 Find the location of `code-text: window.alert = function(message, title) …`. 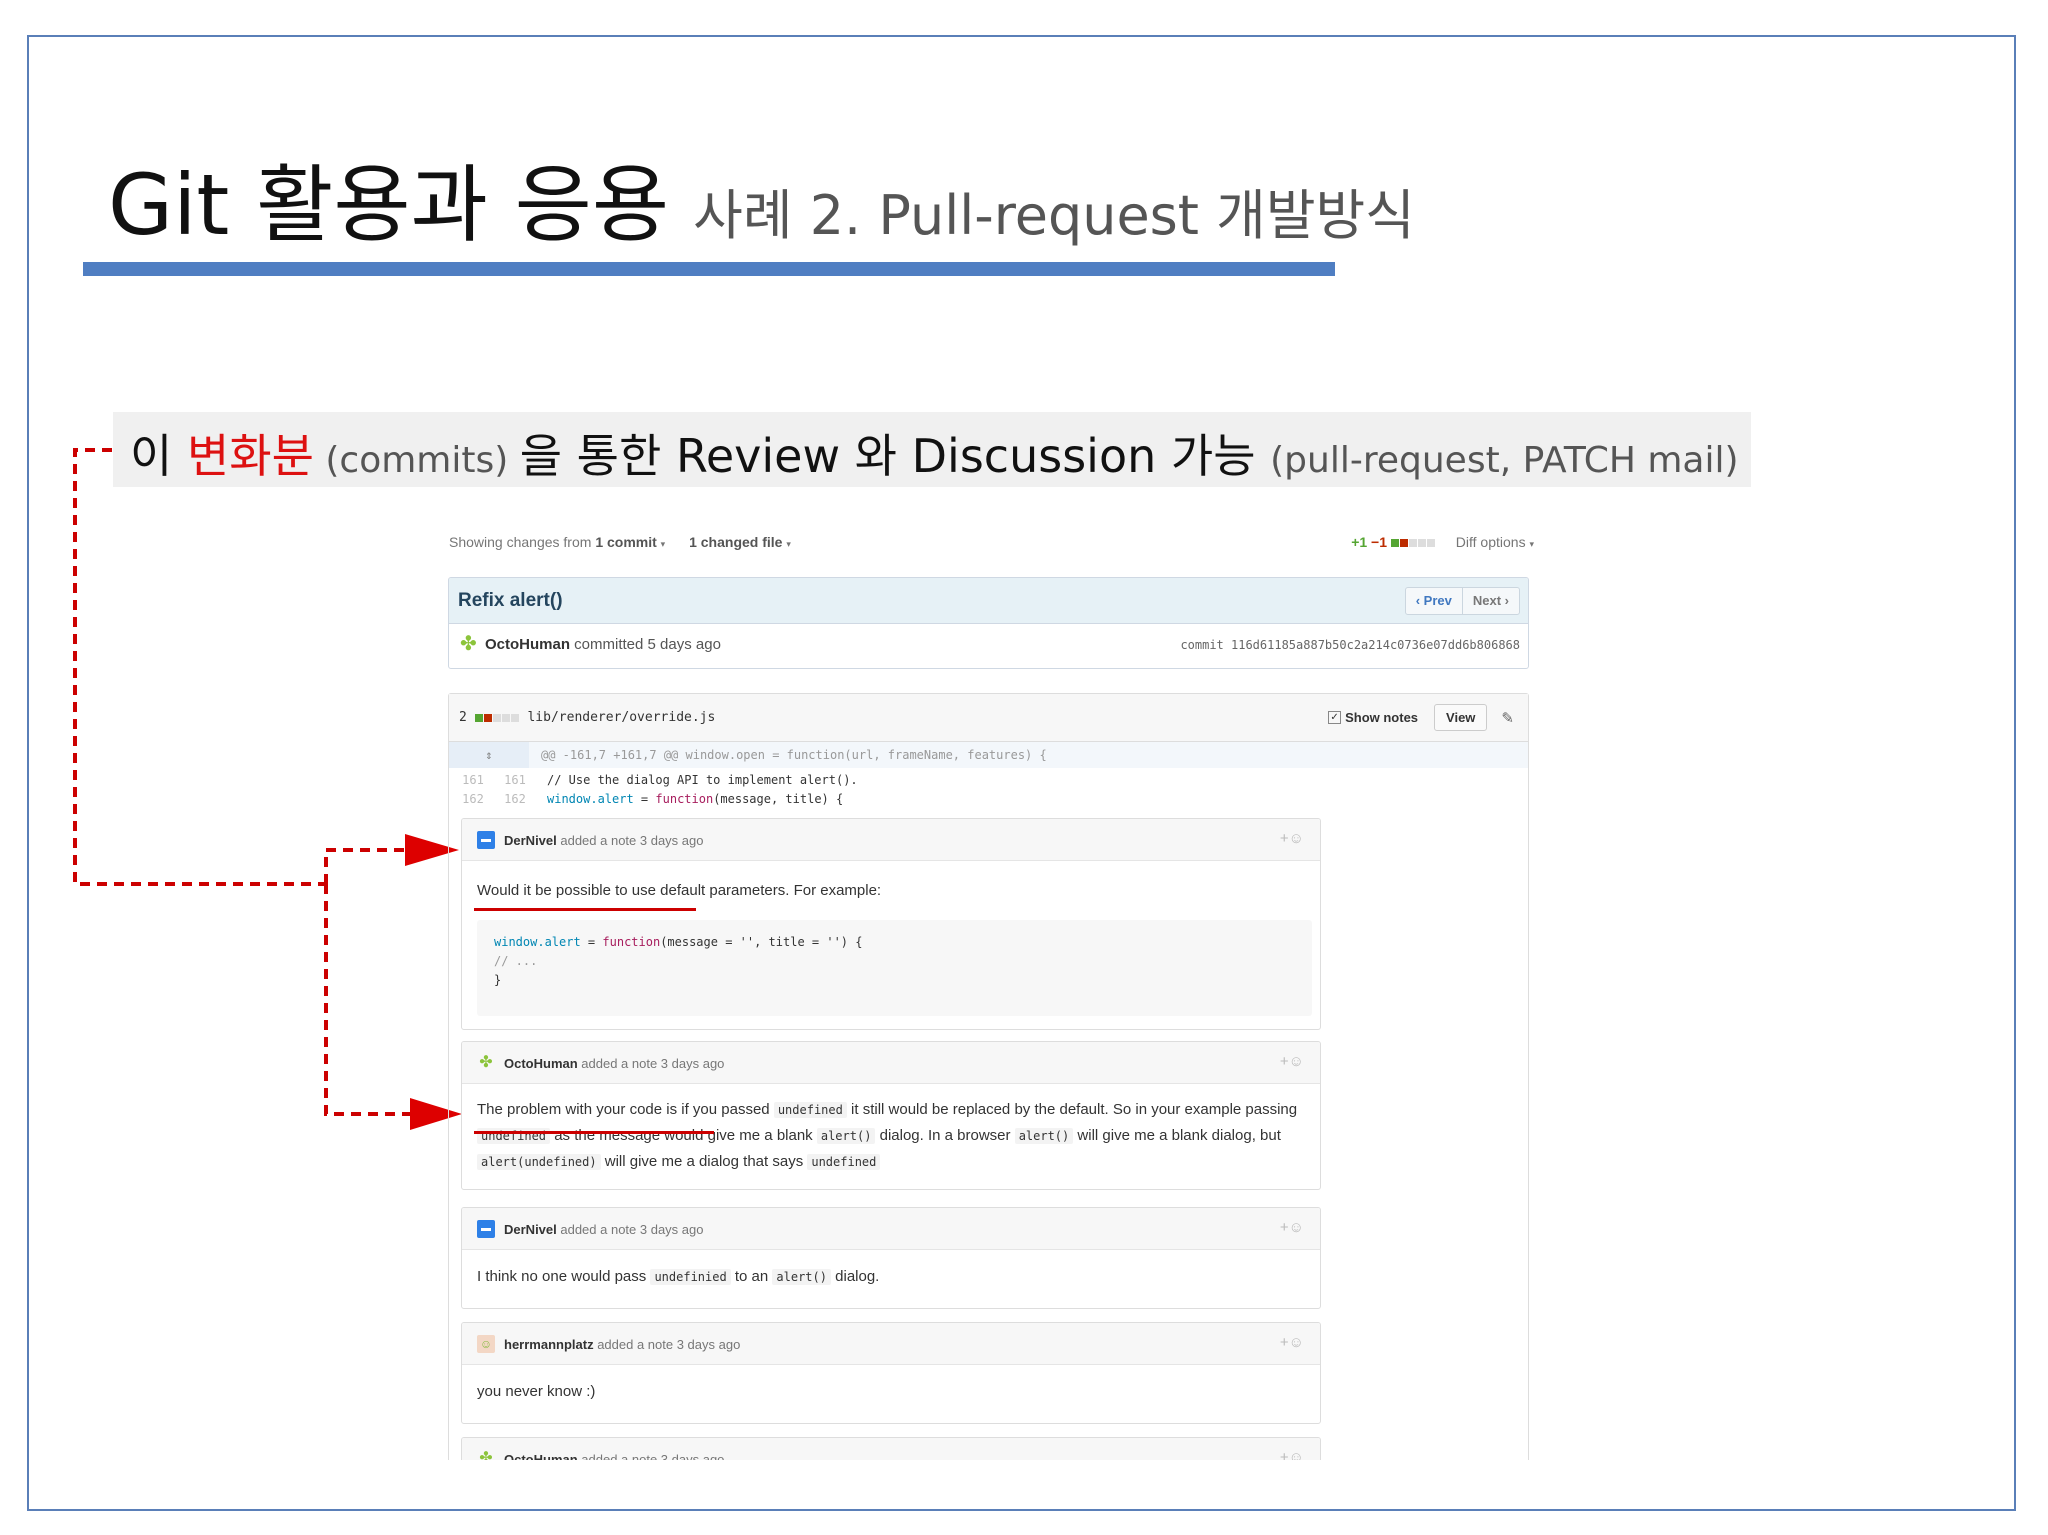

code-text: window.alert = function(message, title) … is located at coordinates (695, 799).